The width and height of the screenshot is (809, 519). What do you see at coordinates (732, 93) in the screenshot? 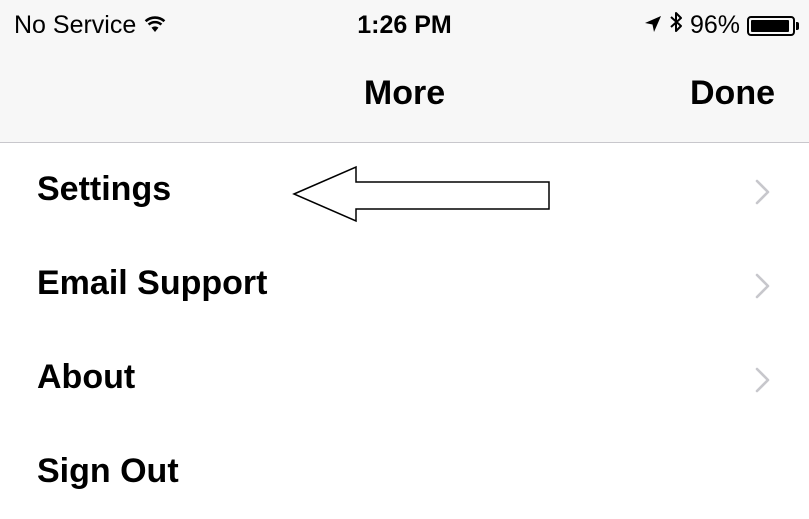
I see `done-button: Done` at bounding box center [732, 93].